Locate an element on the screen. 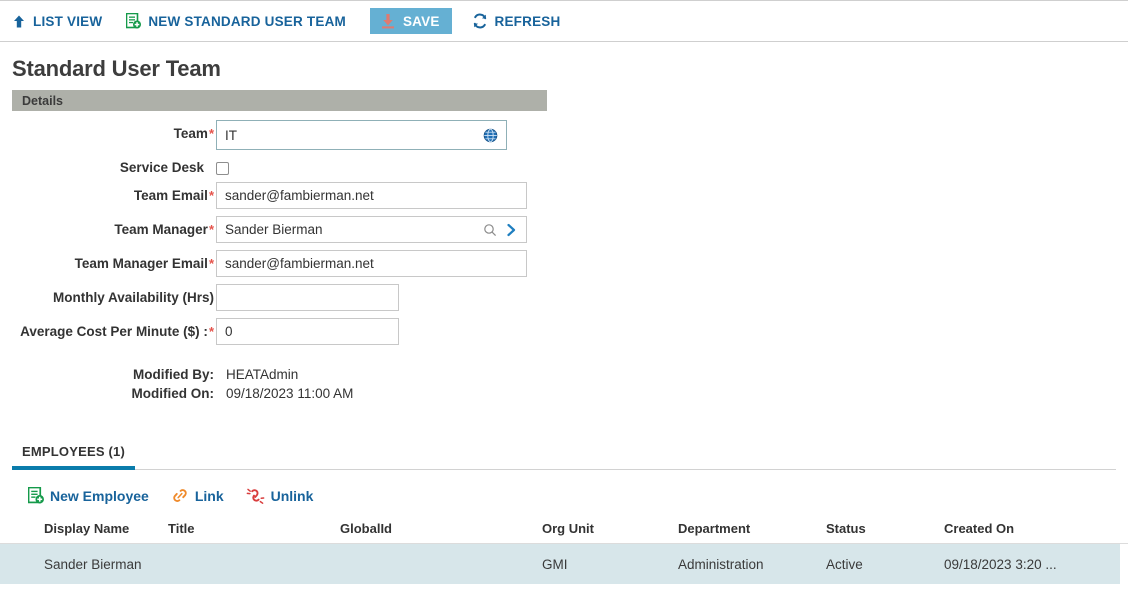 The width and height of the screenshot is (1128, 606). monthly-availability-label-text: Monthly Availability (Hrs) is located at coordinates (133, 297).